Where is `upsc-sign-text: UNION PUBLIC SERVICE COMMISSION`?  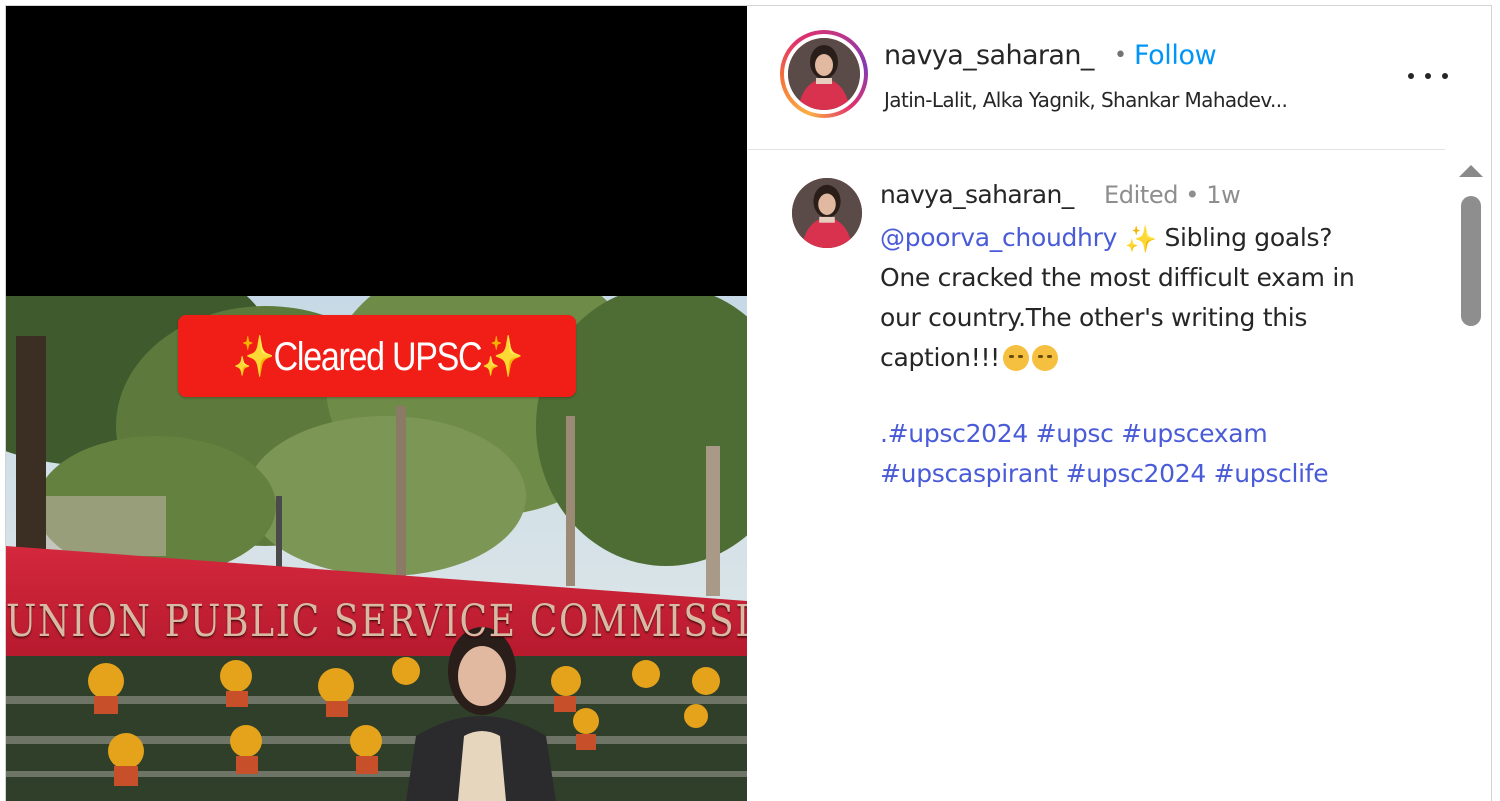
upsc-sign-text: UNION PUBLIC SERVICE COMMISSION is located at coordinates (376, 621).